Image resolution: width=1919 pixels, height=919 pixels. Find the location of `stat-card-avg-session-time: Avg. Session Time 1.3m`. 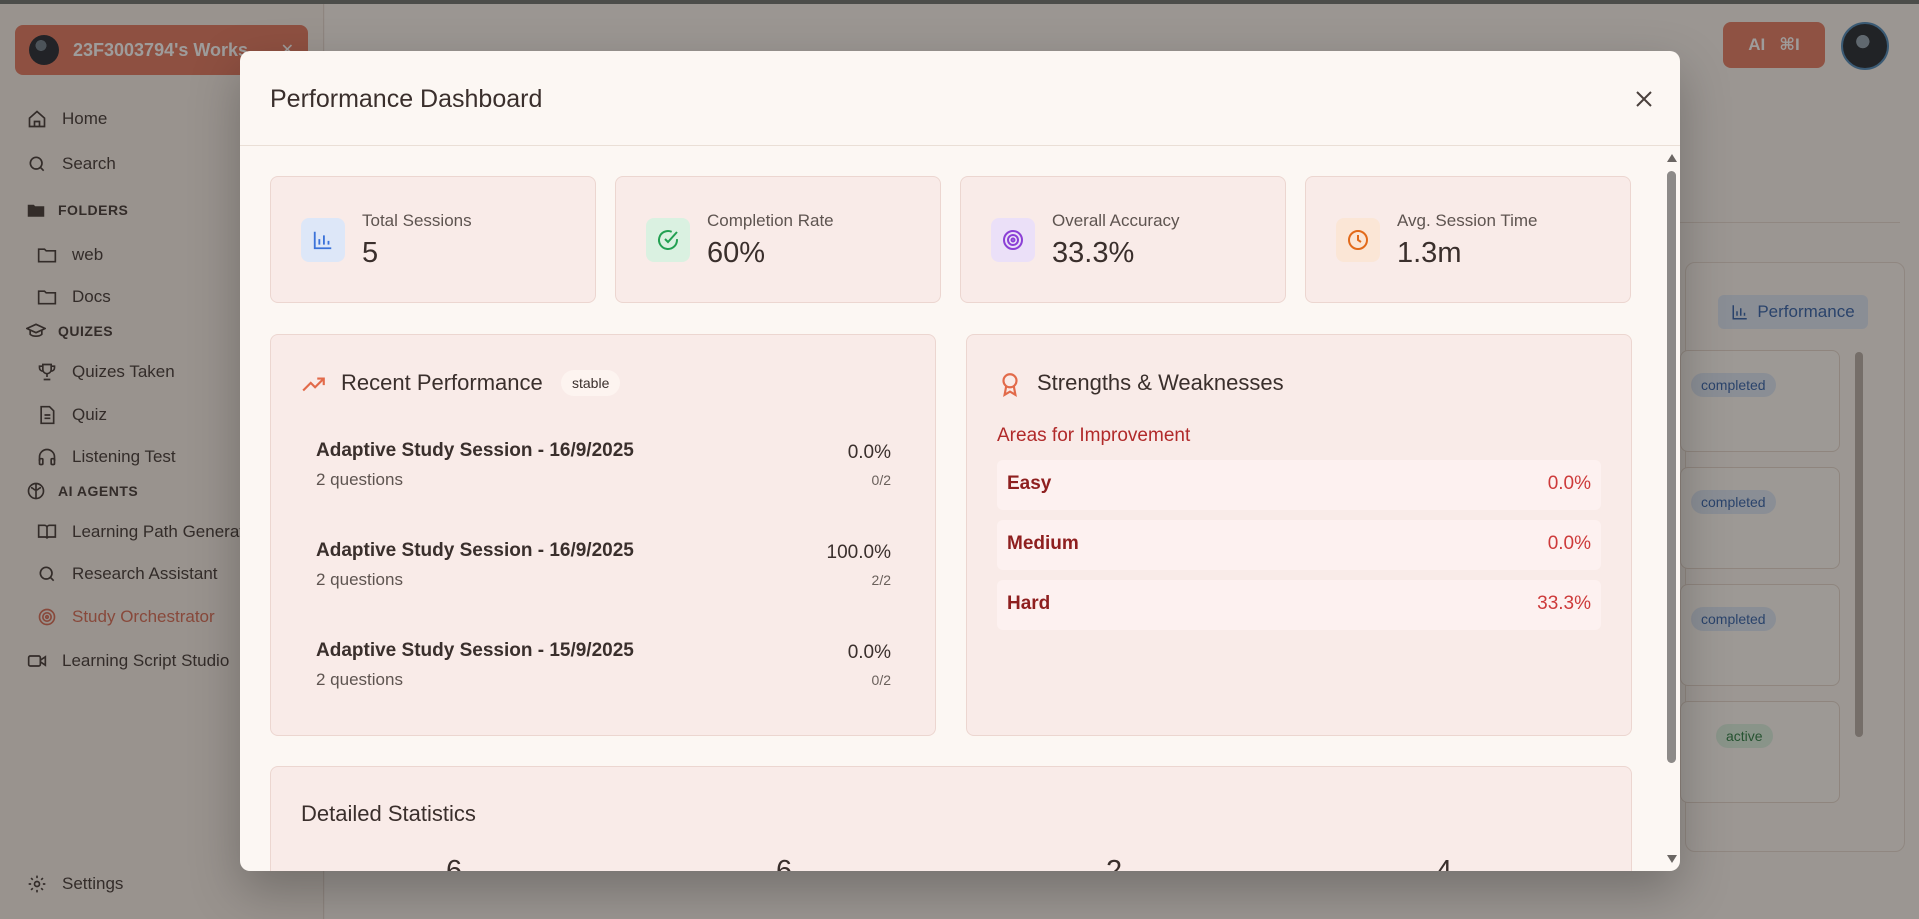

stat-card-avg-session-time: Avg. Session Time 1.3m is located at coordinates (1468, 239).